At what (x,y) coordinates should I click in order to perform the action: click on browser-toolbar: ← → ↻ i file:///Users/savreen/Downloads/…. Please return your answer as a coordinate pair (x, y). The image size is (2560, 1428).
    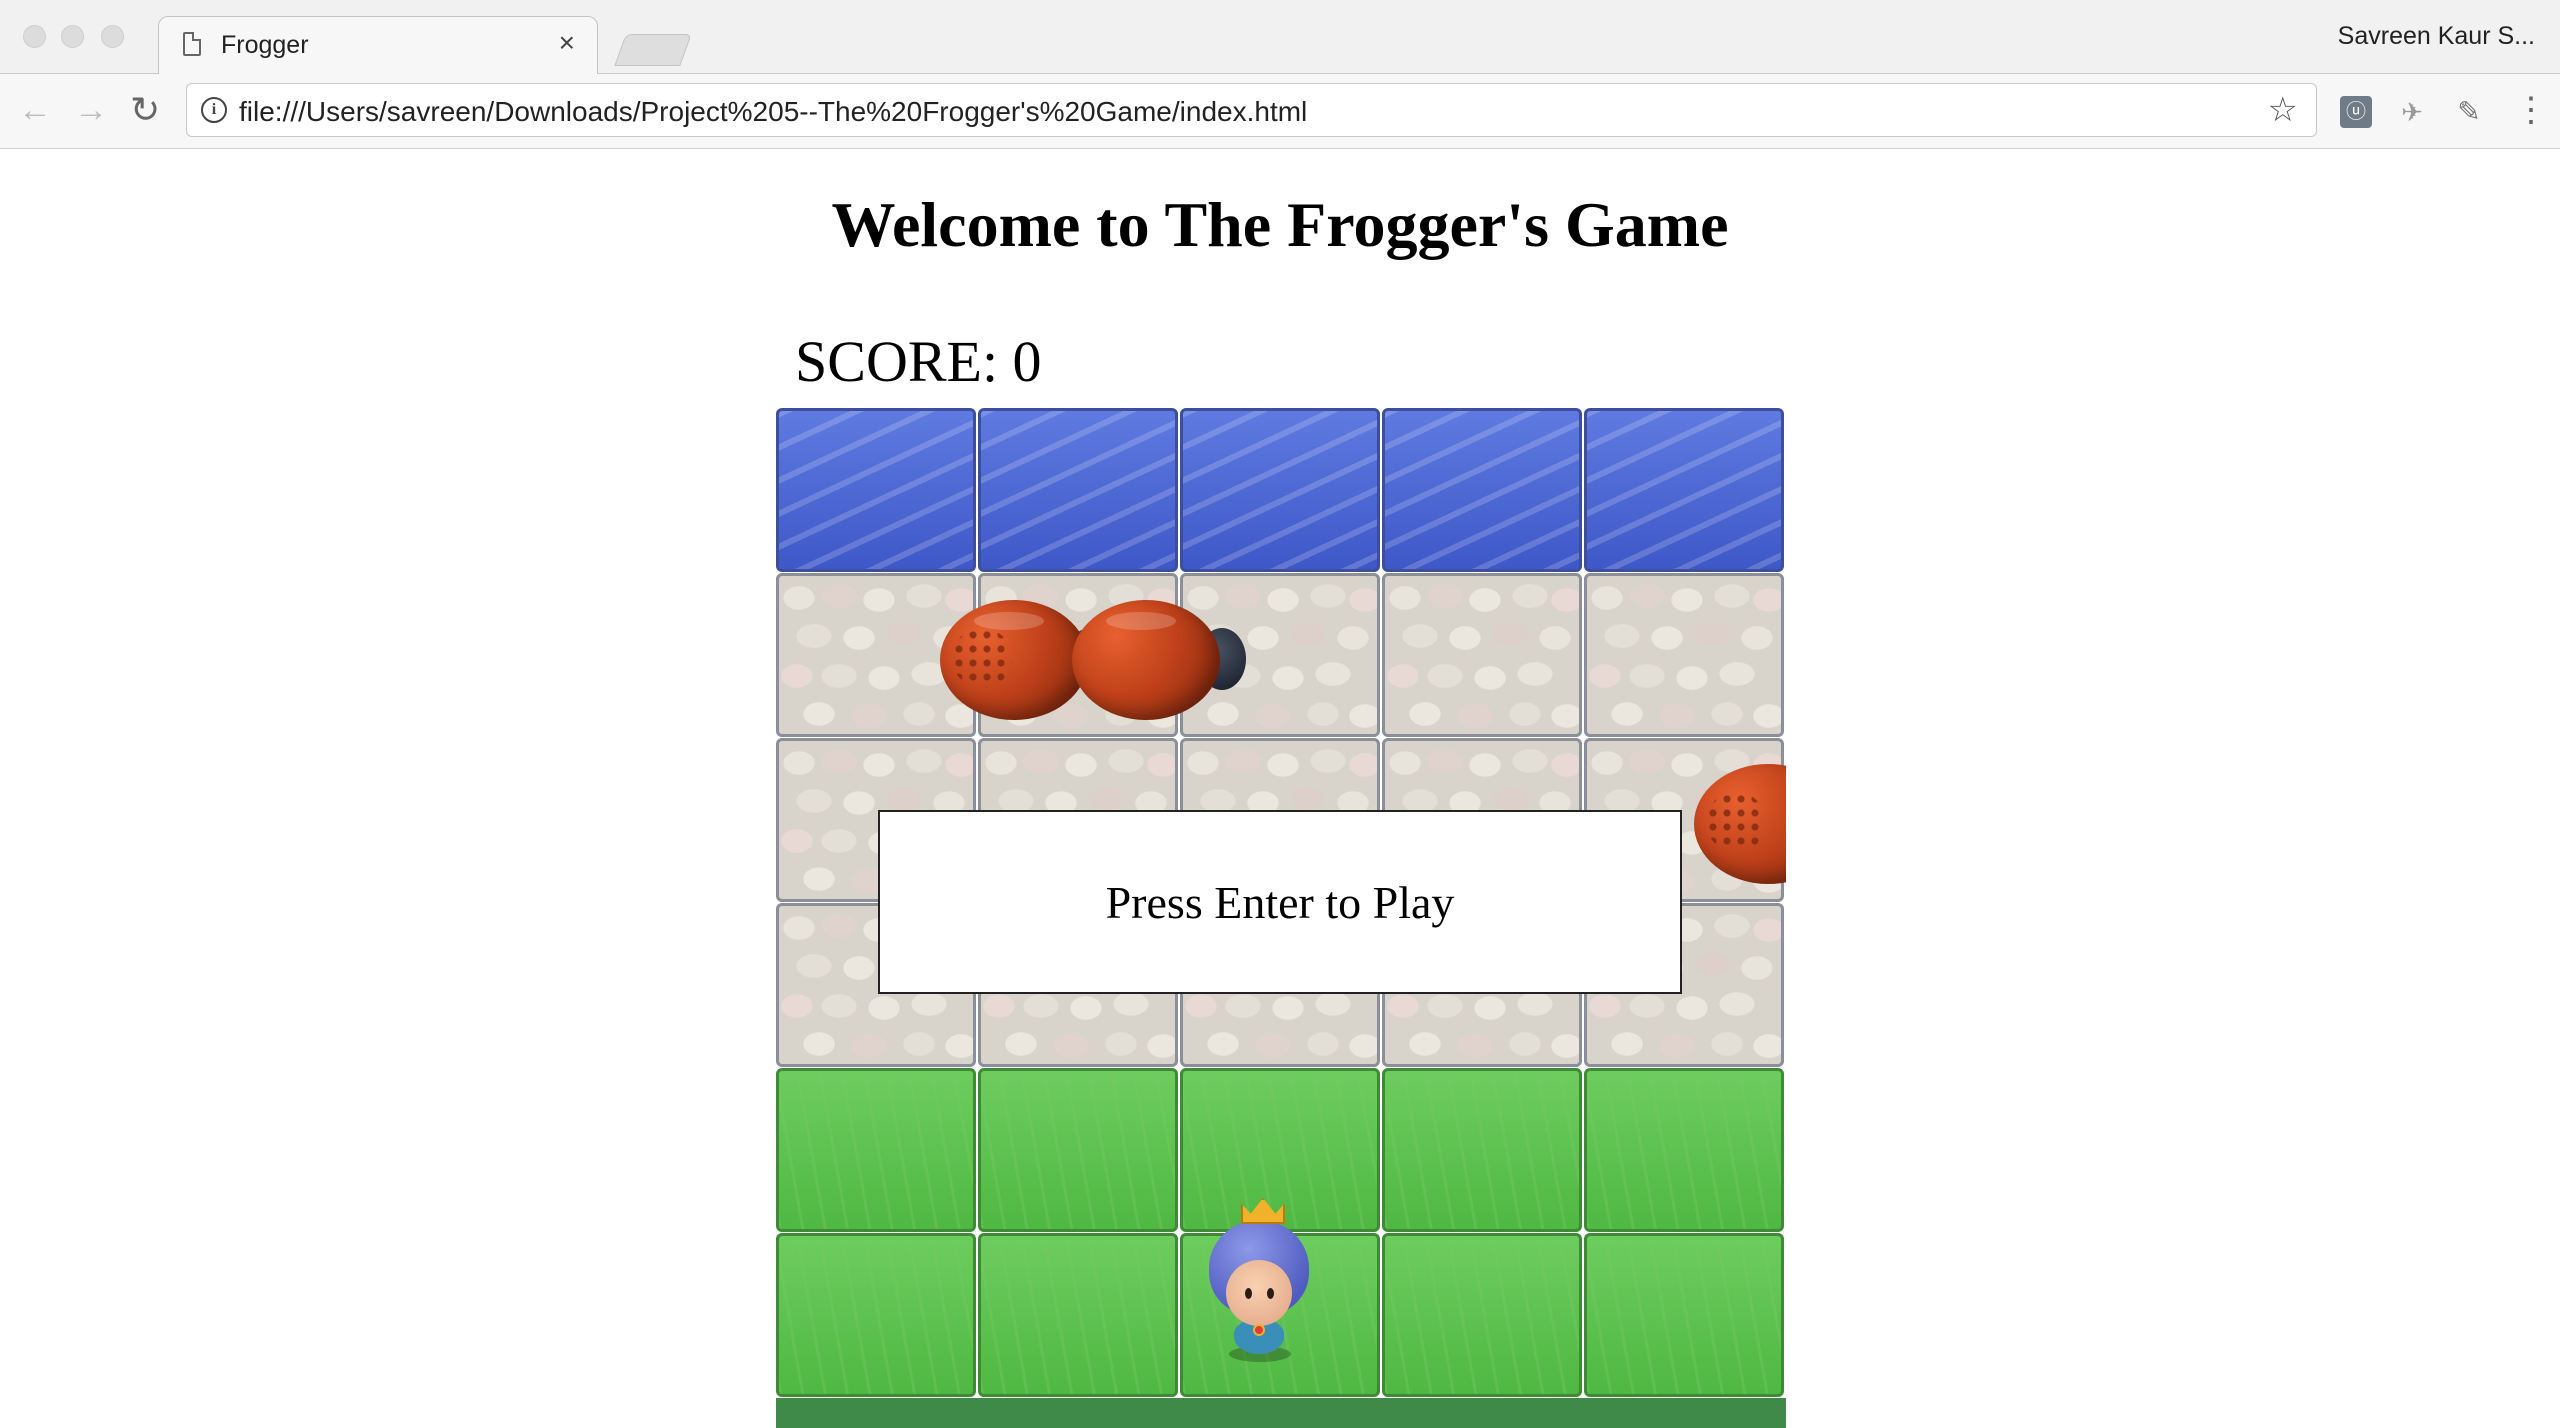
    Looking at the image, I should click on (1280, 111).